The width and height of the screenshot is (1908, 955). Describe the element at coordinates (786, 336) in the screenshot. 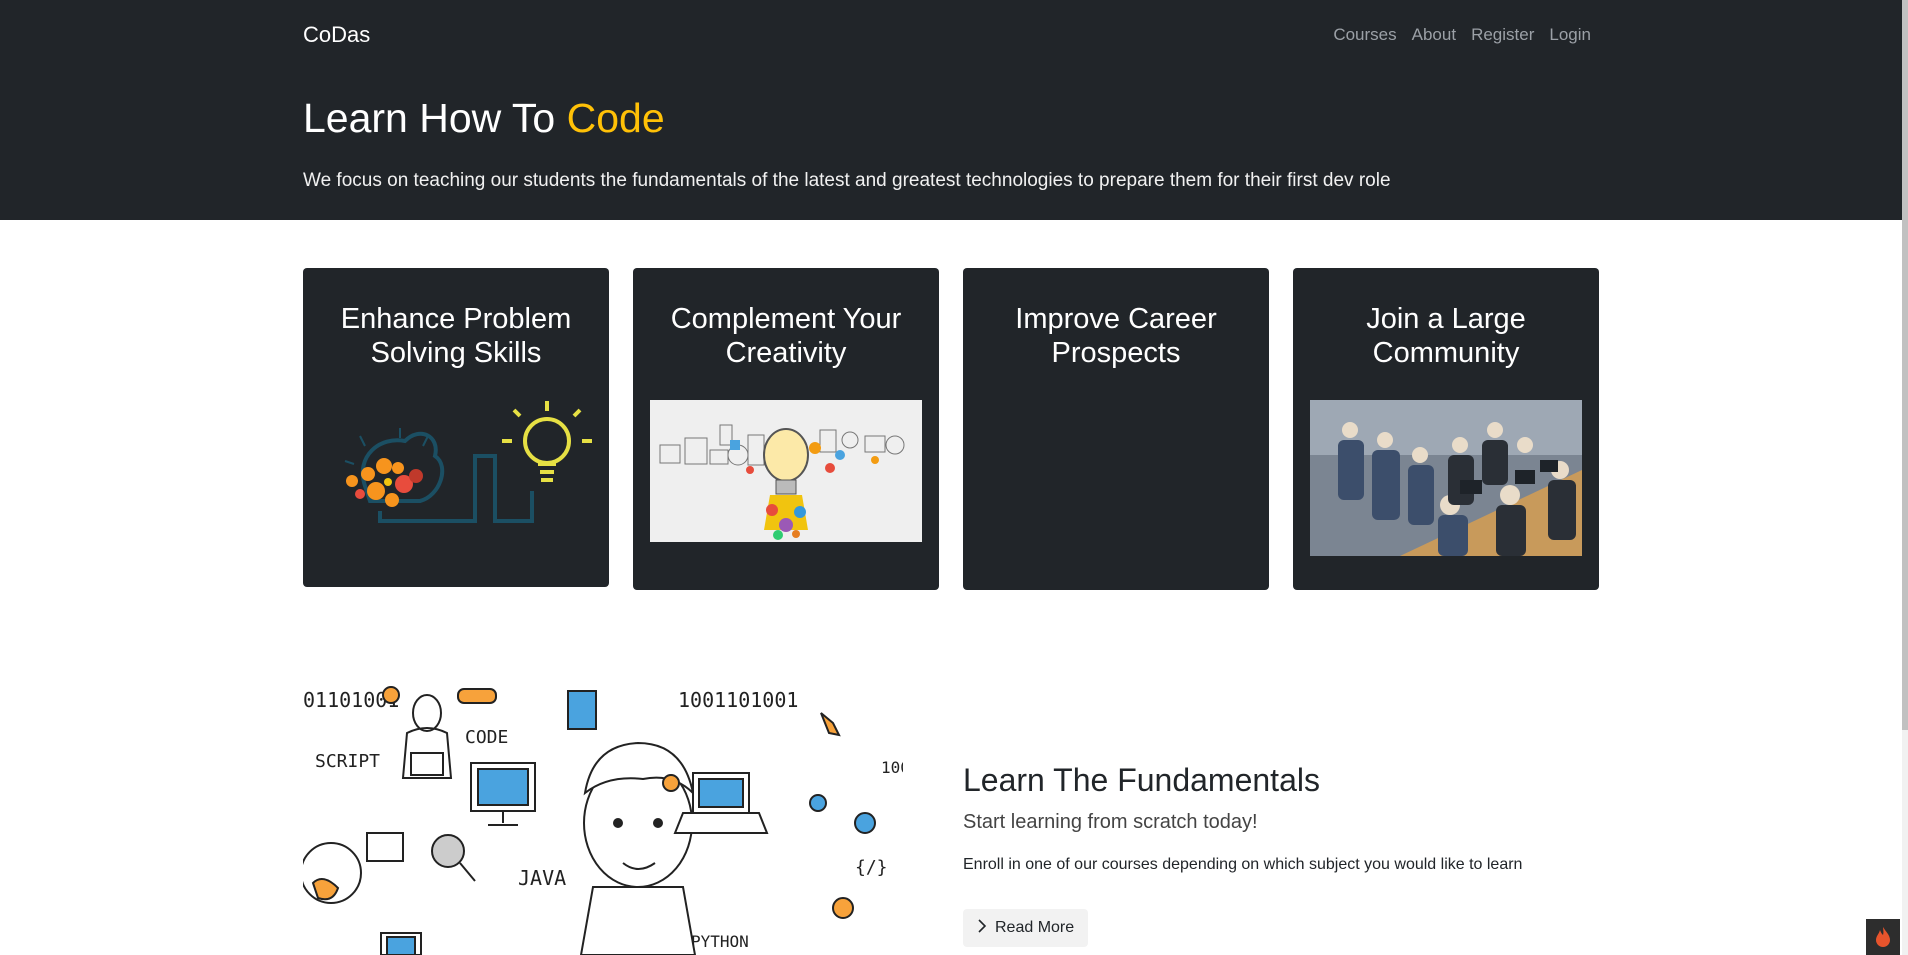

I see `card-title: Complement Your Creativity` at that location.